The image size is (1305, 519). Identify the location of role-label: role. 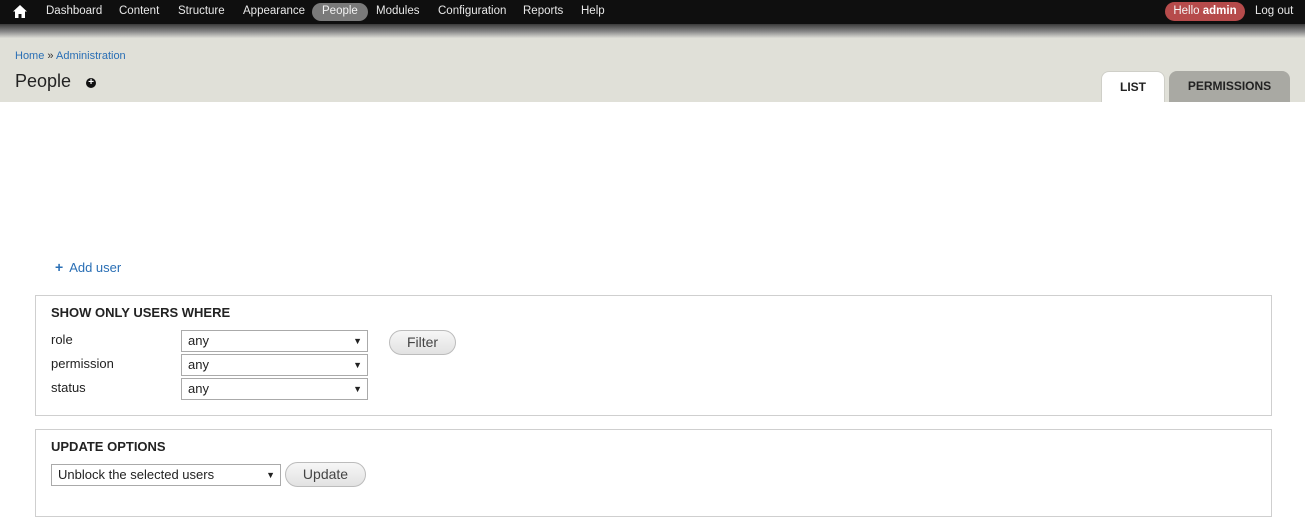
(62, 339).